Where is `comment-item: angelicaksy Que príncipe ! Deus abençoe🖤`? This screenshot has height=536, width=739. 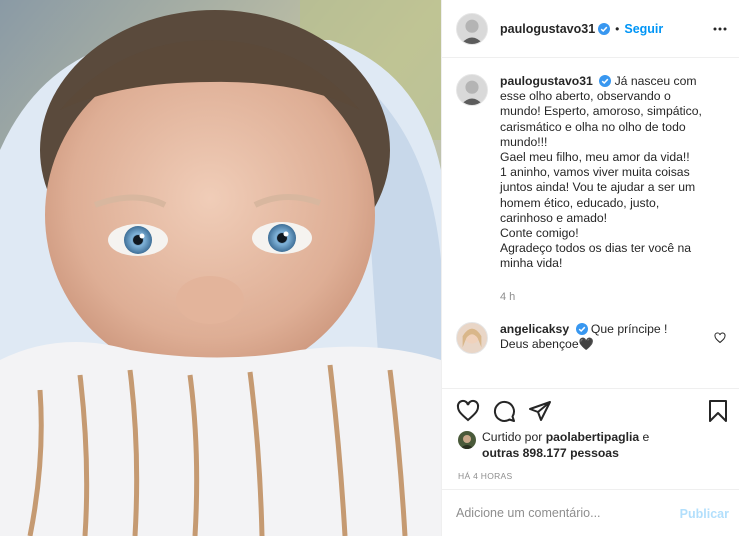 comment-item: angelicaksy Que príncipe ! Deus abençoe🖤 is located at coordinates (591, 337).